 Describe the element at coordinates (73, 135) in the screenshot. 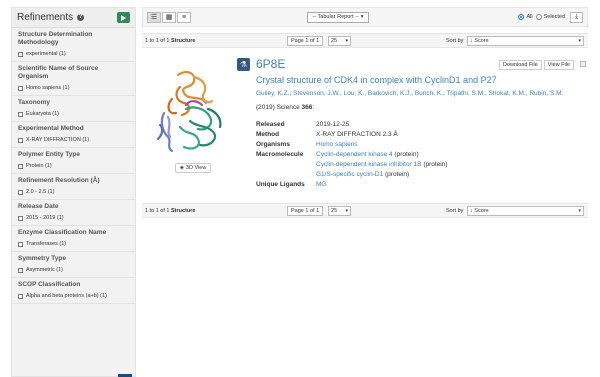

I see `facet-group: Experimental Method X-RAY DIFFRACTION (1)` at that location.